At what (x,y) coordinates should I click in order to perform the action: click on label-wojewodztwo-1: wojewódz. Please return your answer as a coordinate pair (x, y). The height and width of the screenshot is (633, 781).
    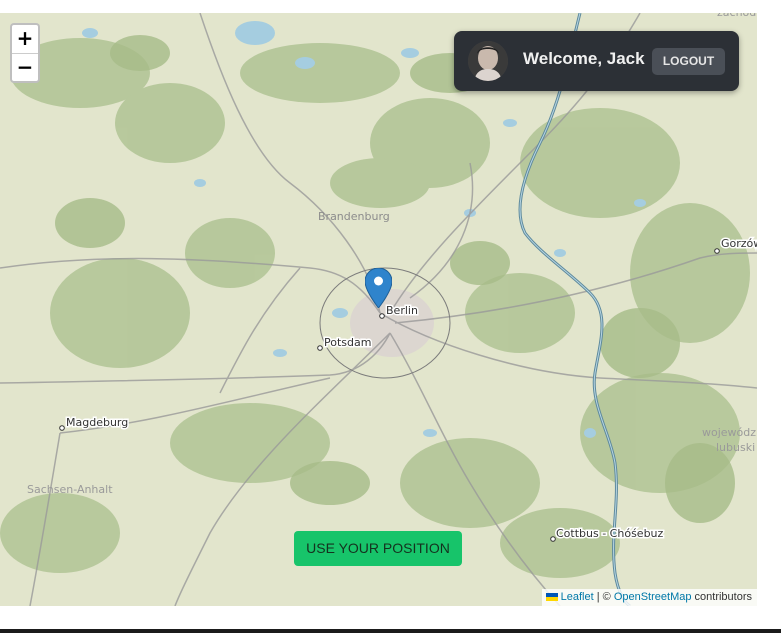
    Looking at the image, I should click on (729, 432).